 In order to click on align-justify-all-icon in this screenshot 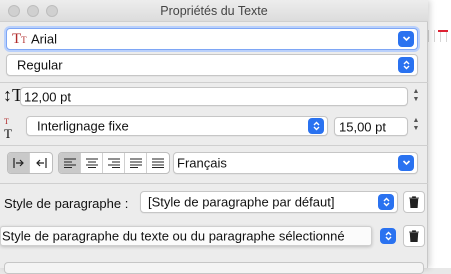, I will do `click(158, 163)`.